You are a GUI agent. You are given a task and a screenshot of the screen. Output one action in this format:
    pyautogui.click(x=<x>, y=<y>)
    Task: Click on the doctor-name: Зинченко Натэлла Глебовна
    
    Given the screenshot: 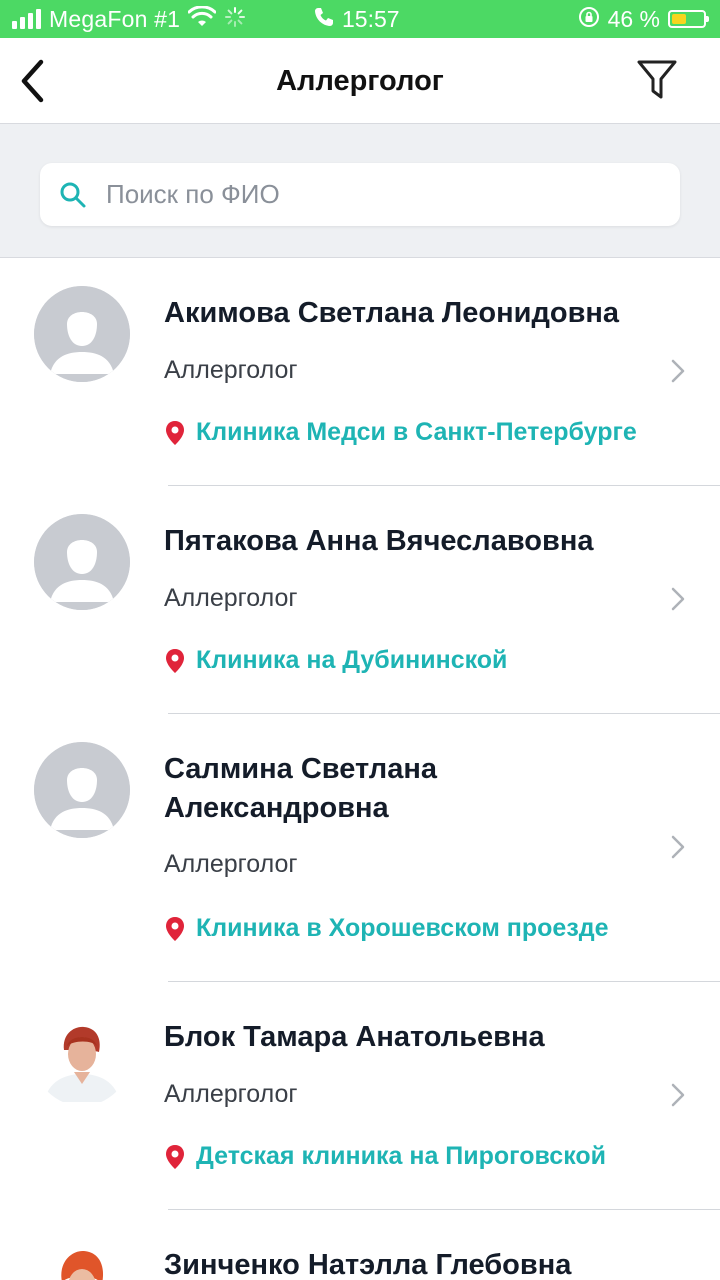 What is the action you would take?
    pyautogui.click(x=368, y=1264)
    